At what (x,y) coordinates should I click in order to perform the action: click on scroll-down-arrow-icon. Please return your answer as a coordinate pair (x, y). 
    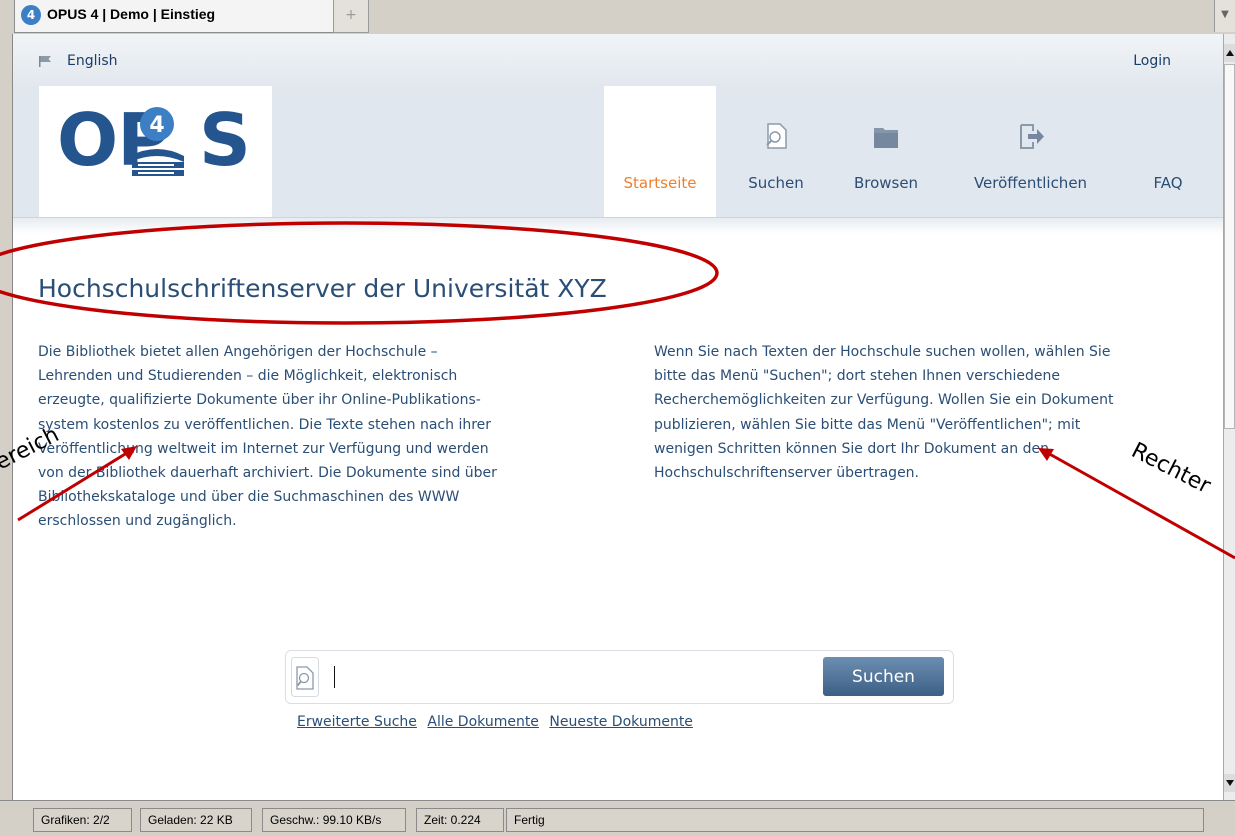
    Looking at the image, I should click on (1229, 783).